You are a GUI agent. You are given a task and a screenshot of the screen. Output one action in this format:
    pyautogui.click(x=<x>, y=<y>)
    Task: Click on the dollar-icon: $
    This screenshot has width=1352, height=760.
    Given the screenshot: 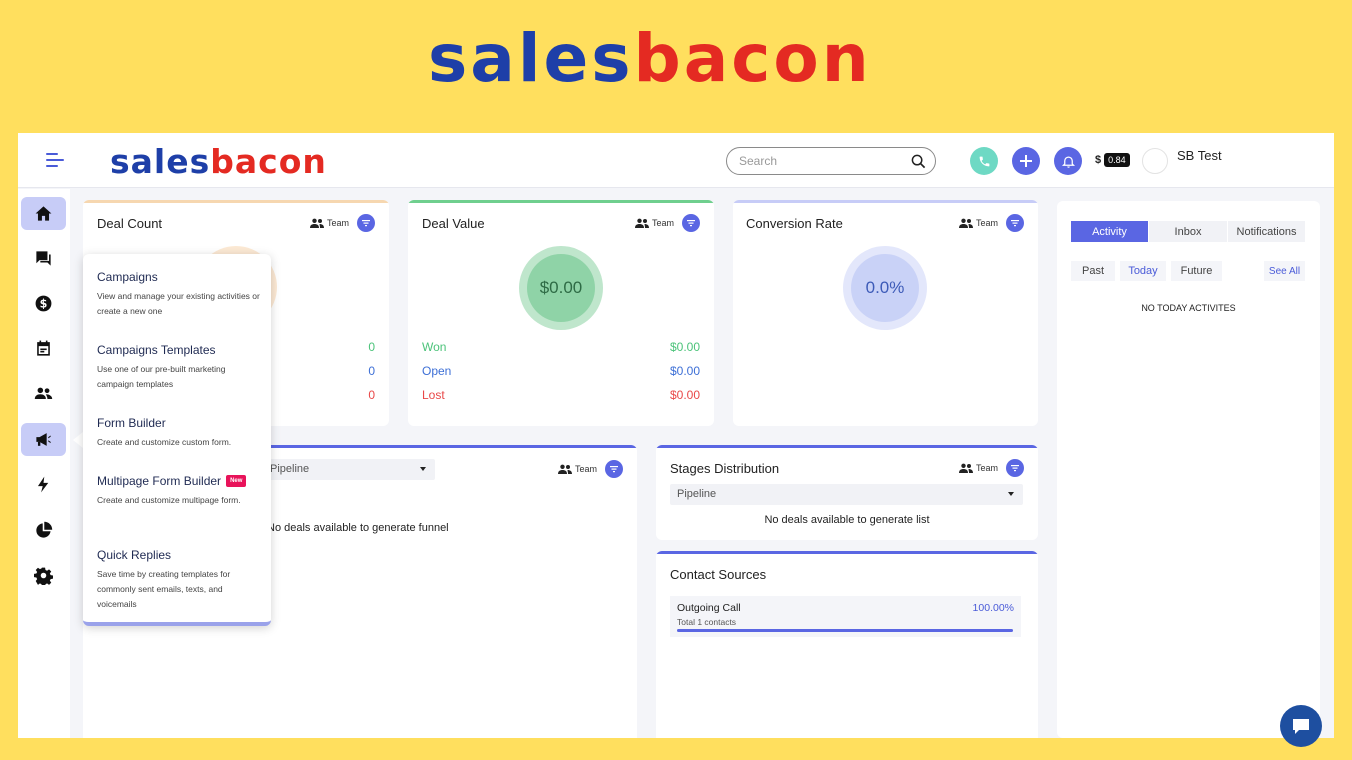 What is the action you would take?
    pyautogui.click(x=43, y=303)
    